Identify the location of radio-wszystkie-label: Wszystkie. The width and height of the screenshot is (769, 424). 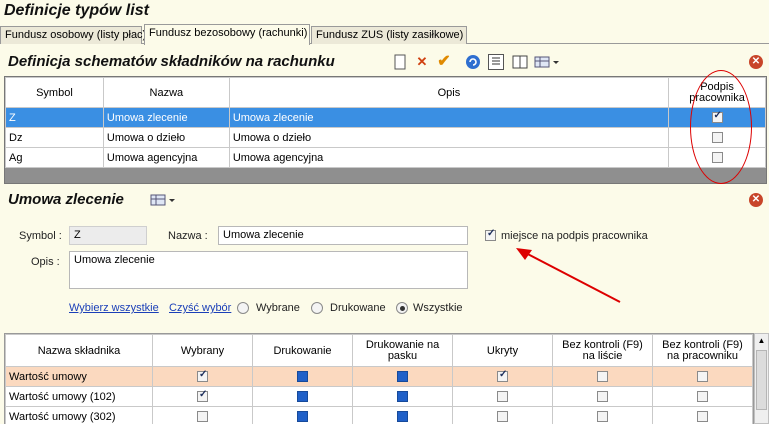
(438, 308).